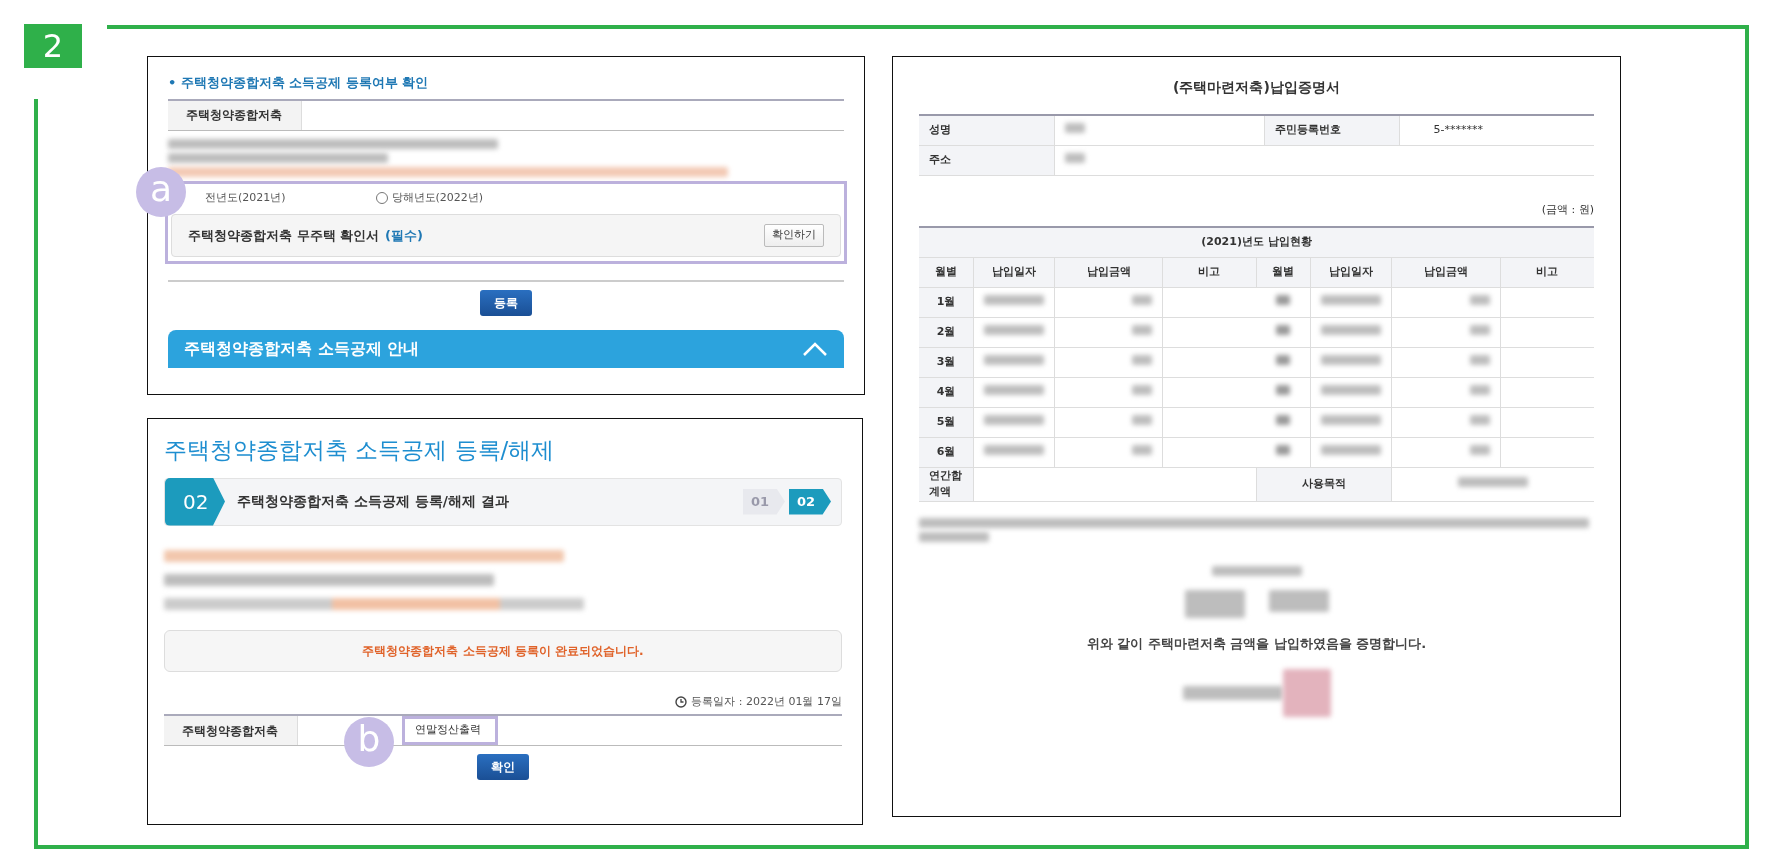 Image resolution: width=1771 pixels, height=861 pixels. I want to click on field-label: 성명, so click(986, 130).